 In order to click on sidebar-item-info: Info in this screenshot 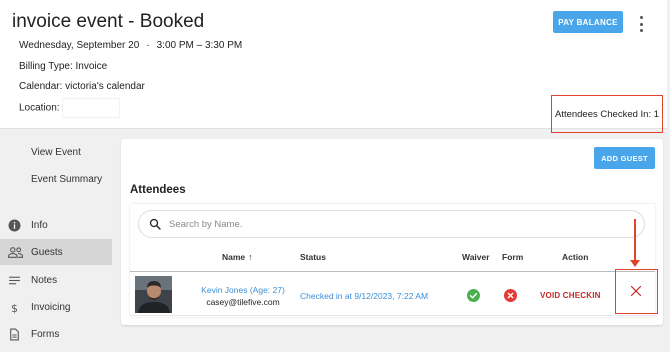, I will do `click(56, 225)`.